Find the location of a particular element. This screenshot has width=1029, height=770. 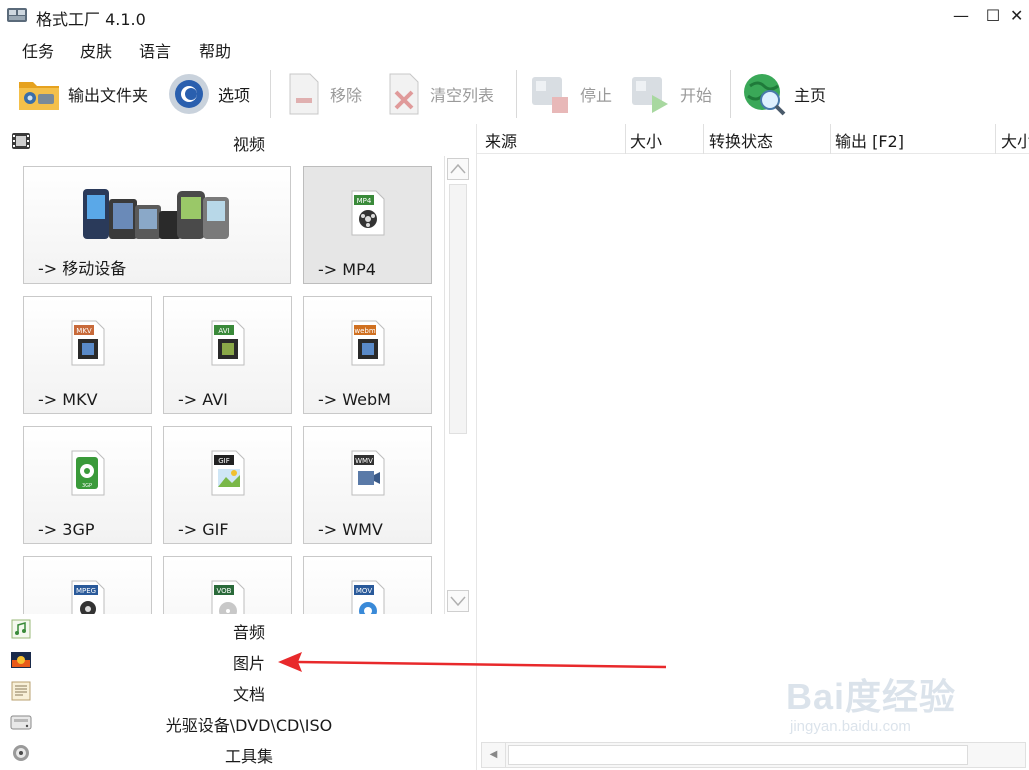

menu-skin: 皮肤 is located at coordinates (96, 50).